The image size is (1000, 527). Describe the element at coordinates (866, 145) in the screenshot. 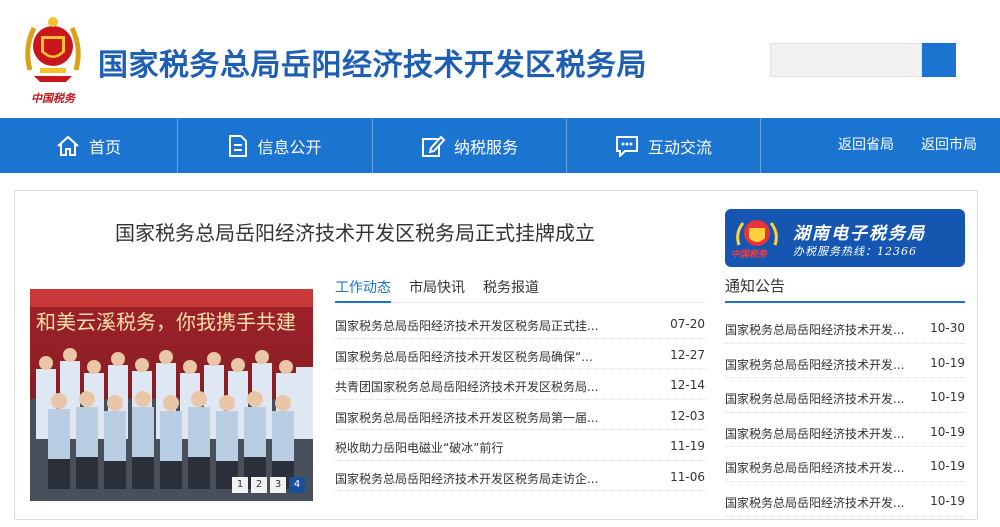

I see `back-to-province-link: 返回省局` at that location.